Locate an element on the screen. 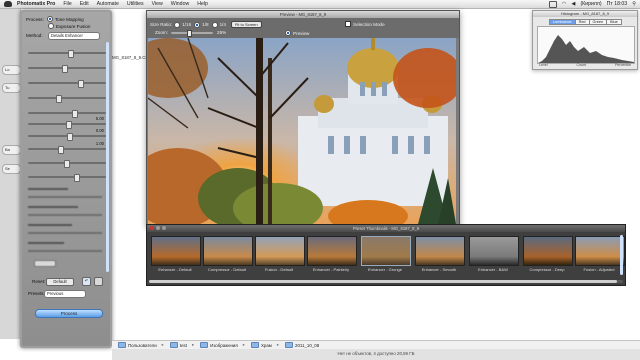 This screenshot has height=360, width=640. tab-luminance: Luminance is located at coordinates (562, 22).